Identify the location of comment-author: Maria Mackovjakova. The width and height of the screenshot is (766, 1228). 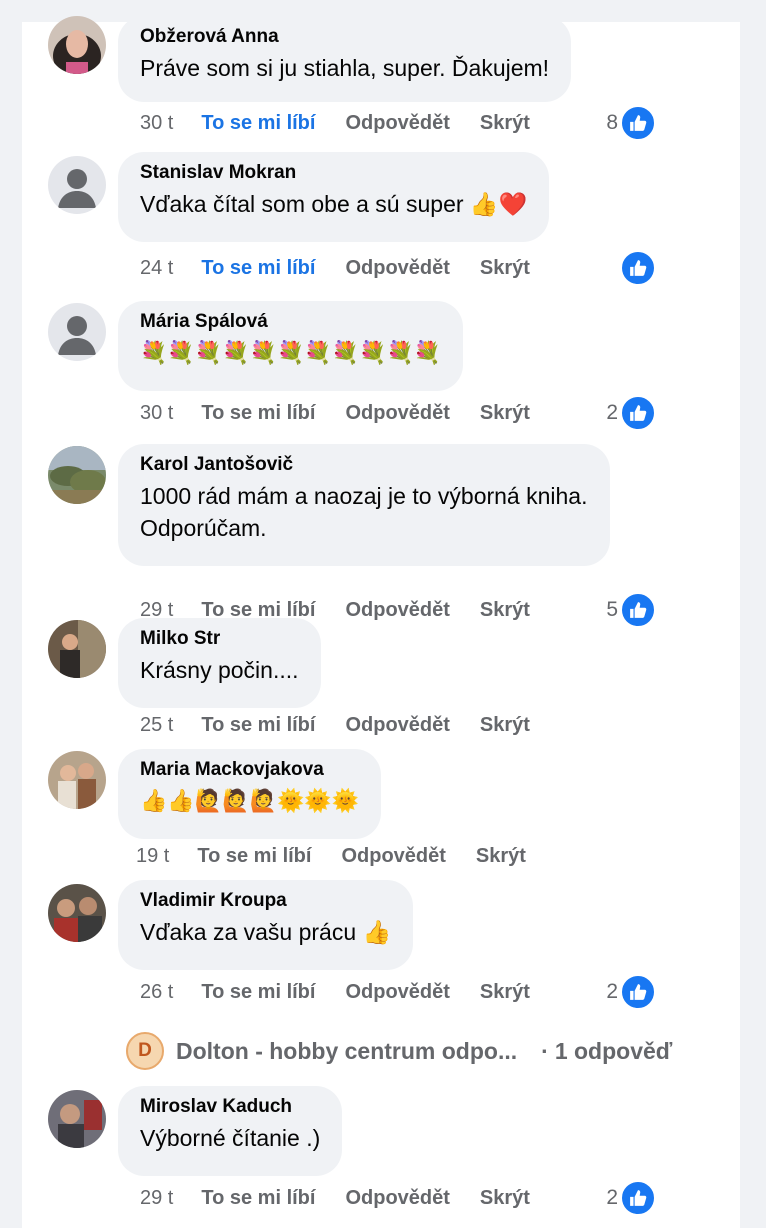
(249, 770).